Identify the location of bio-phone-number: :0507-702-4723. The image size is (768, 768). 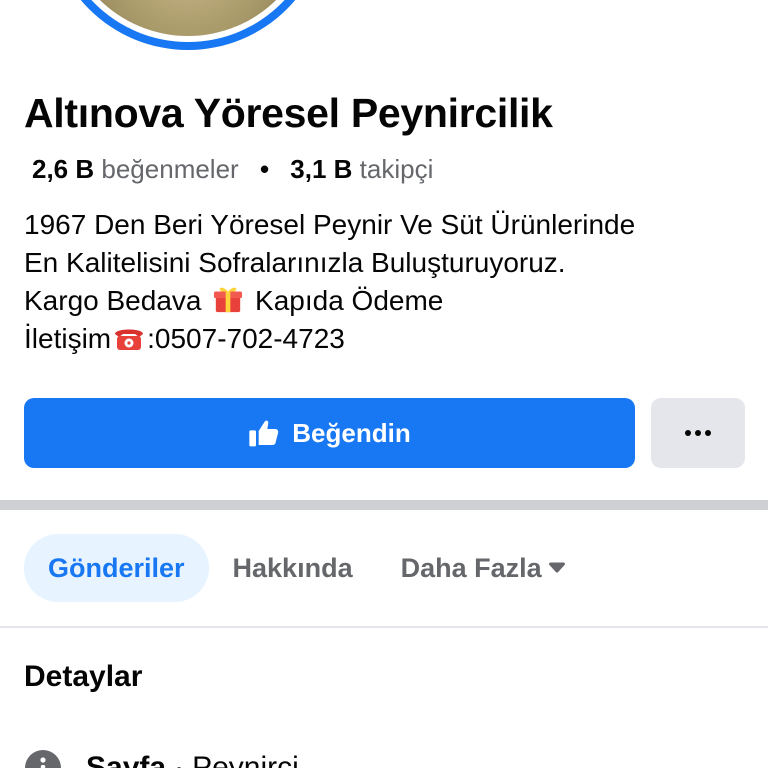
(246, 338).